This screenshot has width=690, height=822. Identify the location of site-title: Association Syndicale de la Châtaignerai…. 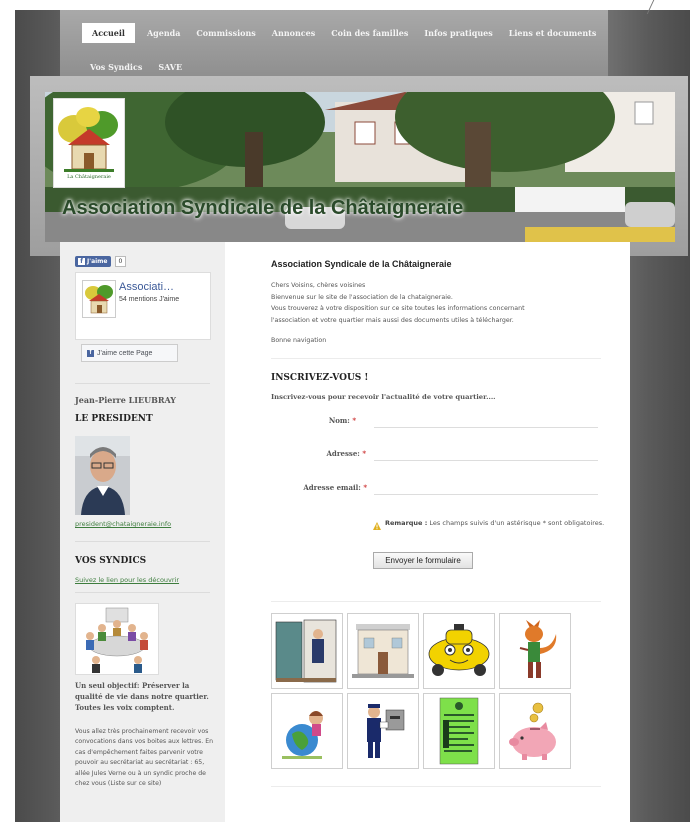
(263, 208).